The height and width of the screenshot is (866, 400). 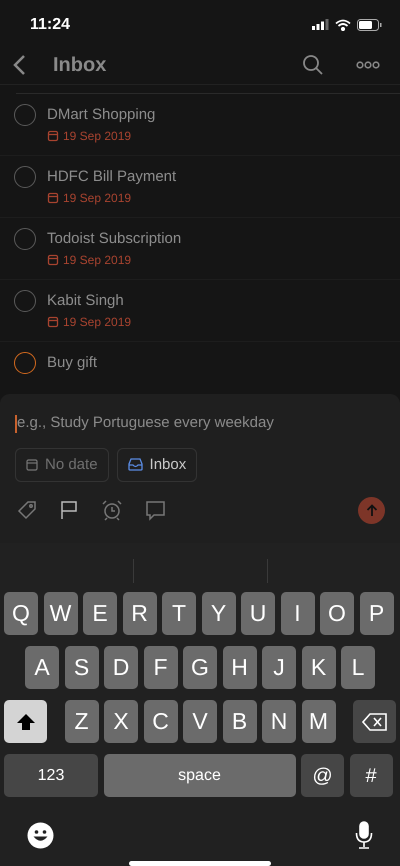 I want to click on symbol-key: @, so click(x=322, y=776).